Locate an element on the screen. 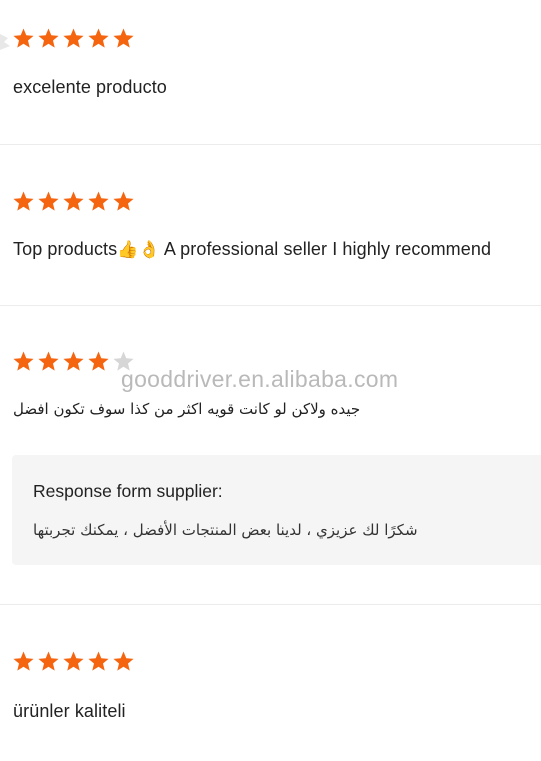 The image size is (541, 761). ok-hand-icon: 👌 is located at coordinates (149, 250).